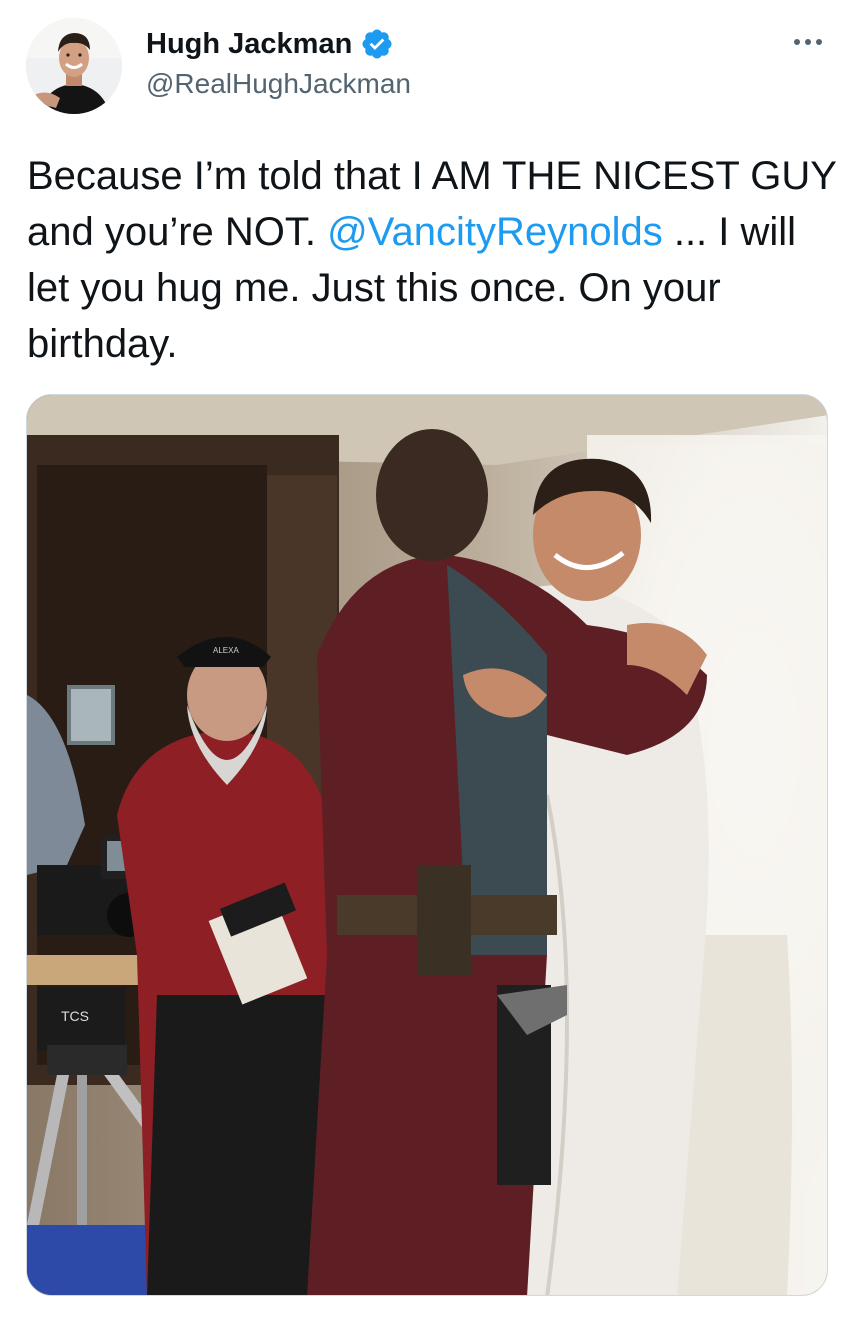 The height and width of the screenshot is (1328, 854). Describe the element at coordinates (278, 84) in the screenshot. I see `author-handle: @RealHughJackman` at that location.